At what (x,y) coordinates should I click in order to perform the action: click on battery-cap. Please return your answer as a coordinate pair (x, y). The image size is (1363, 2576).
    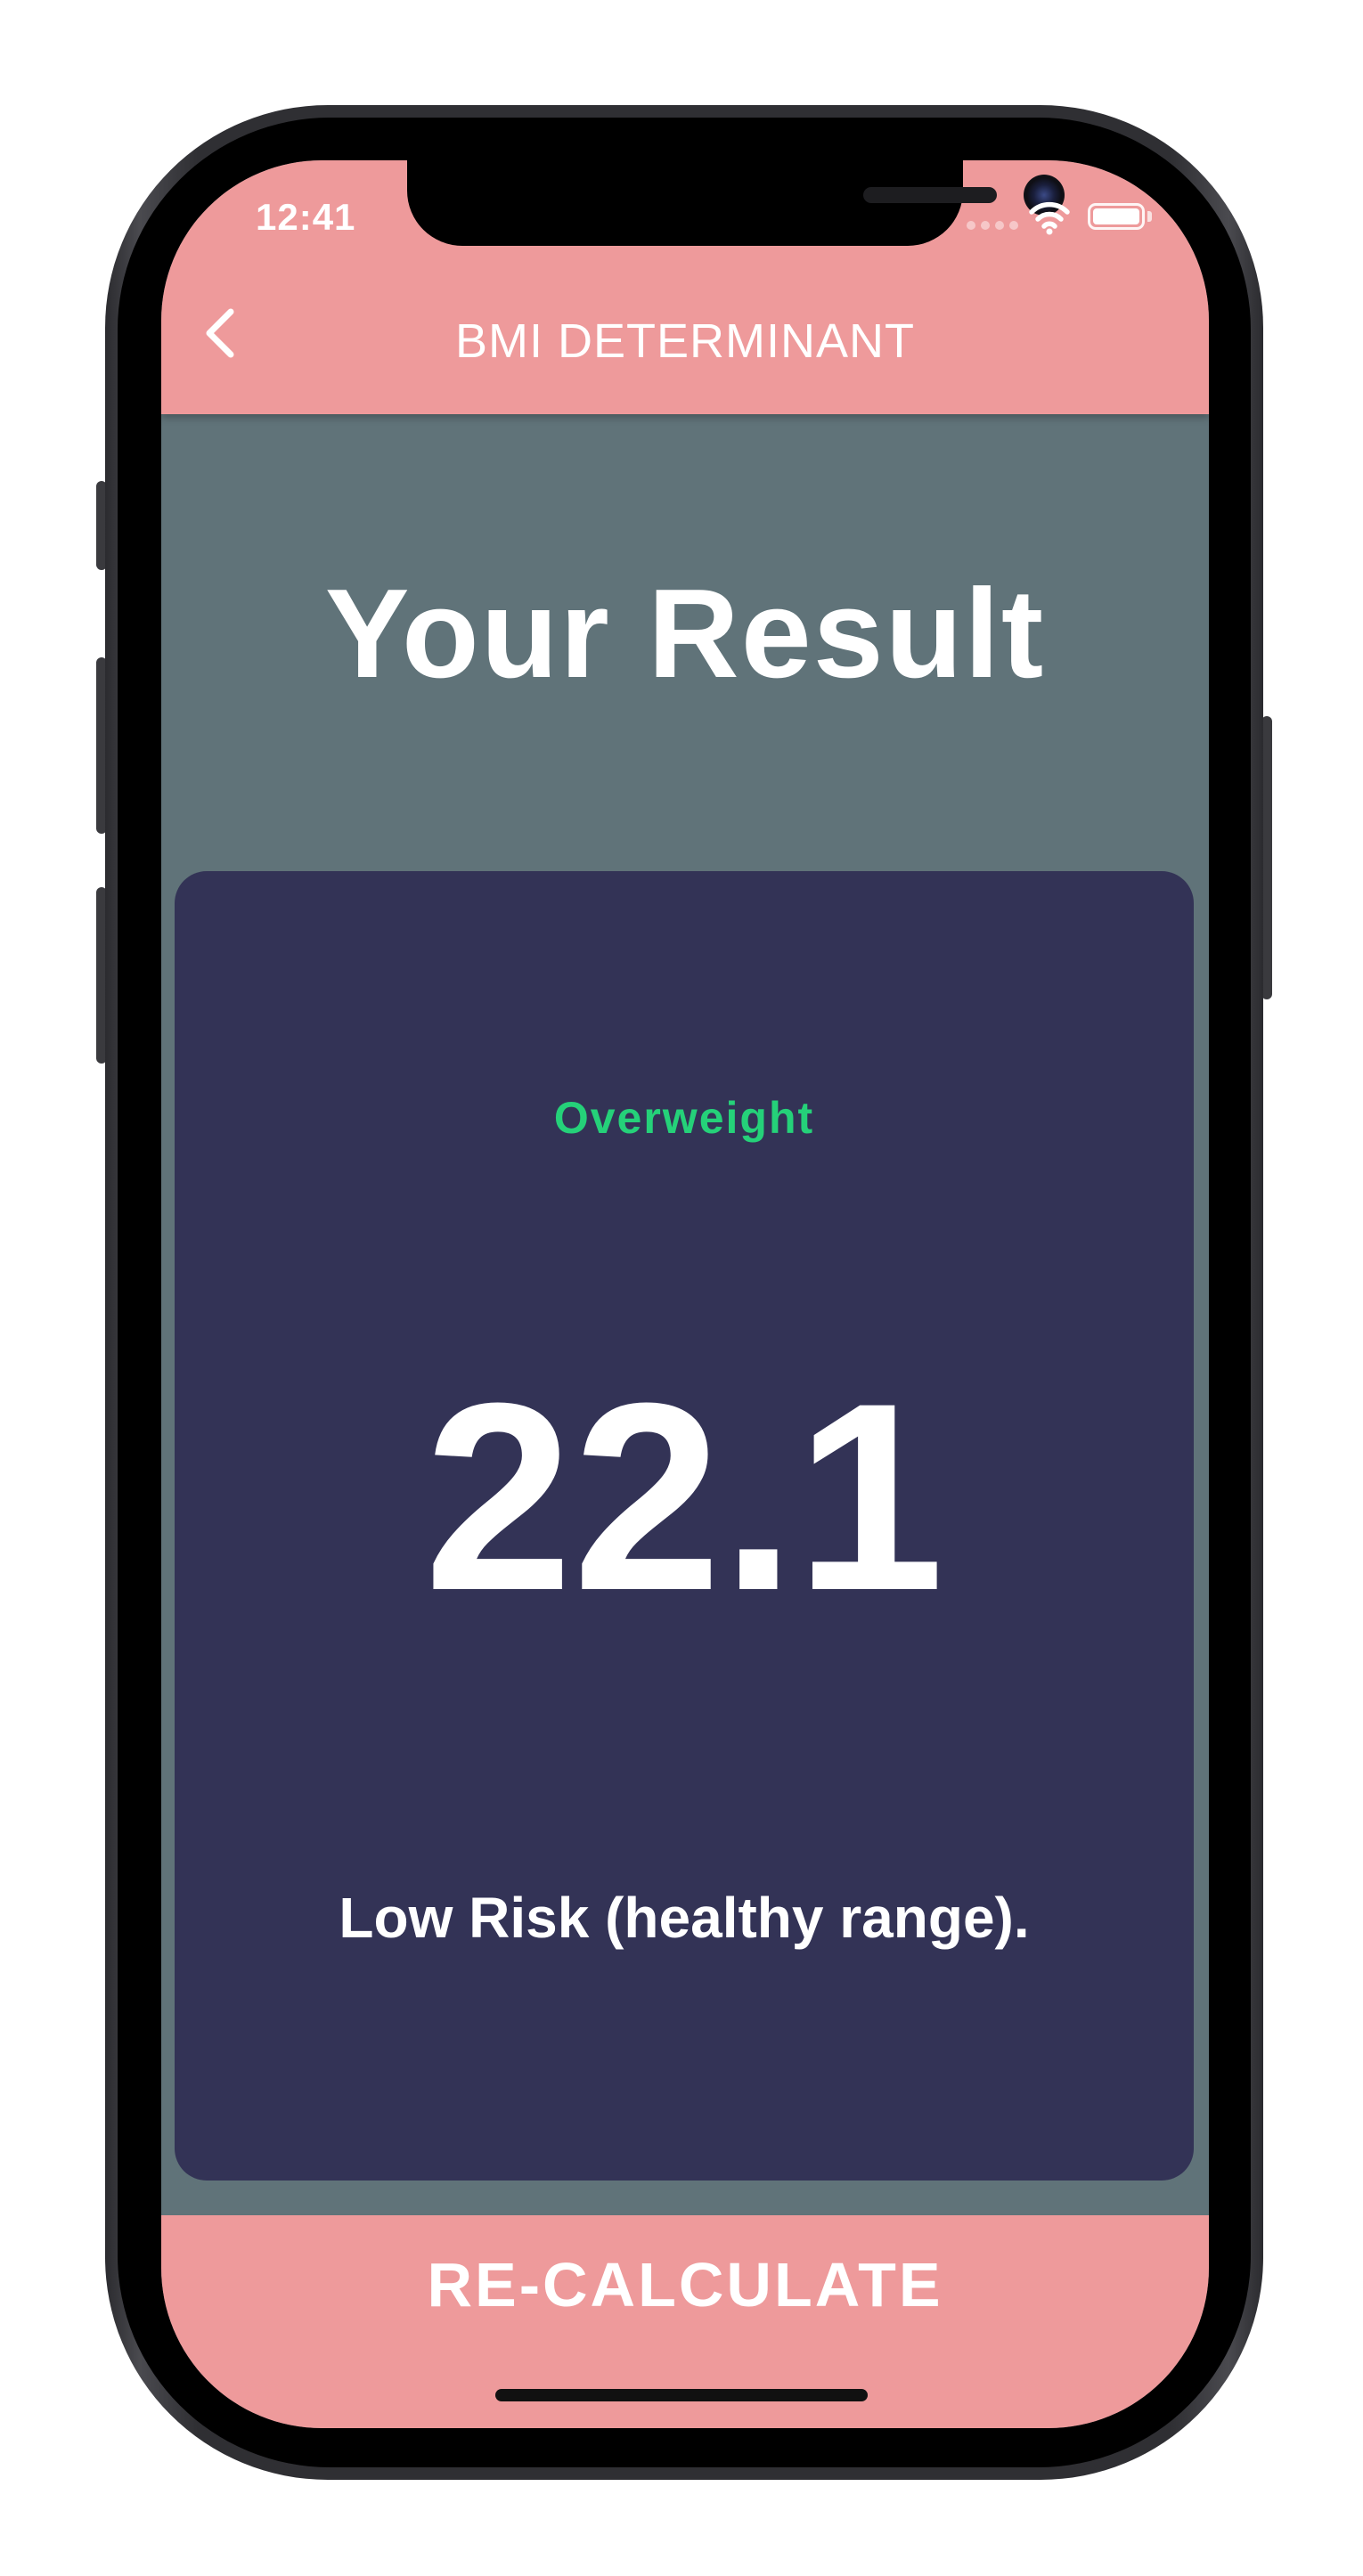
    Looking at the image, I should click on (1149, 217).